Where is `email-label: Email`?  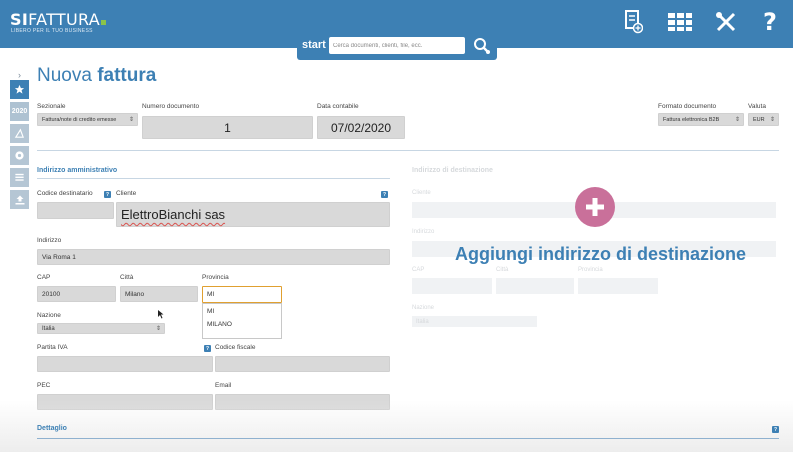 email-label: Email is located at coordinates (223, 385).